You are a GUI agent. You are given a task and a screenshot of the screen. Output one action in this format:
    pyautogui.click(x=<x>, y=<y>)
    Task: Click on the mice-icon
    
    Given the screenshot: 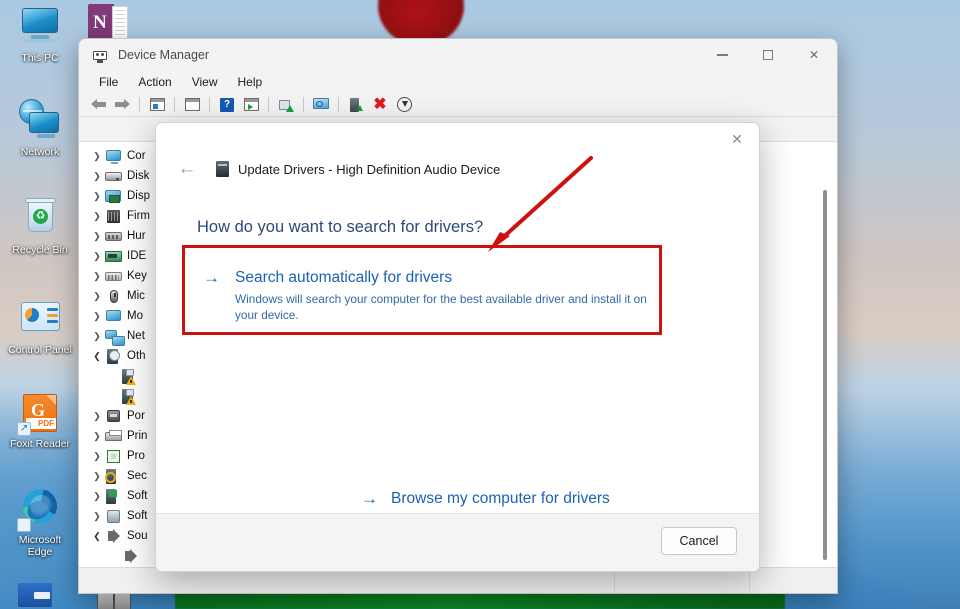 What is the action you would take?
    pyautogui.click(x=113, y=296)
    